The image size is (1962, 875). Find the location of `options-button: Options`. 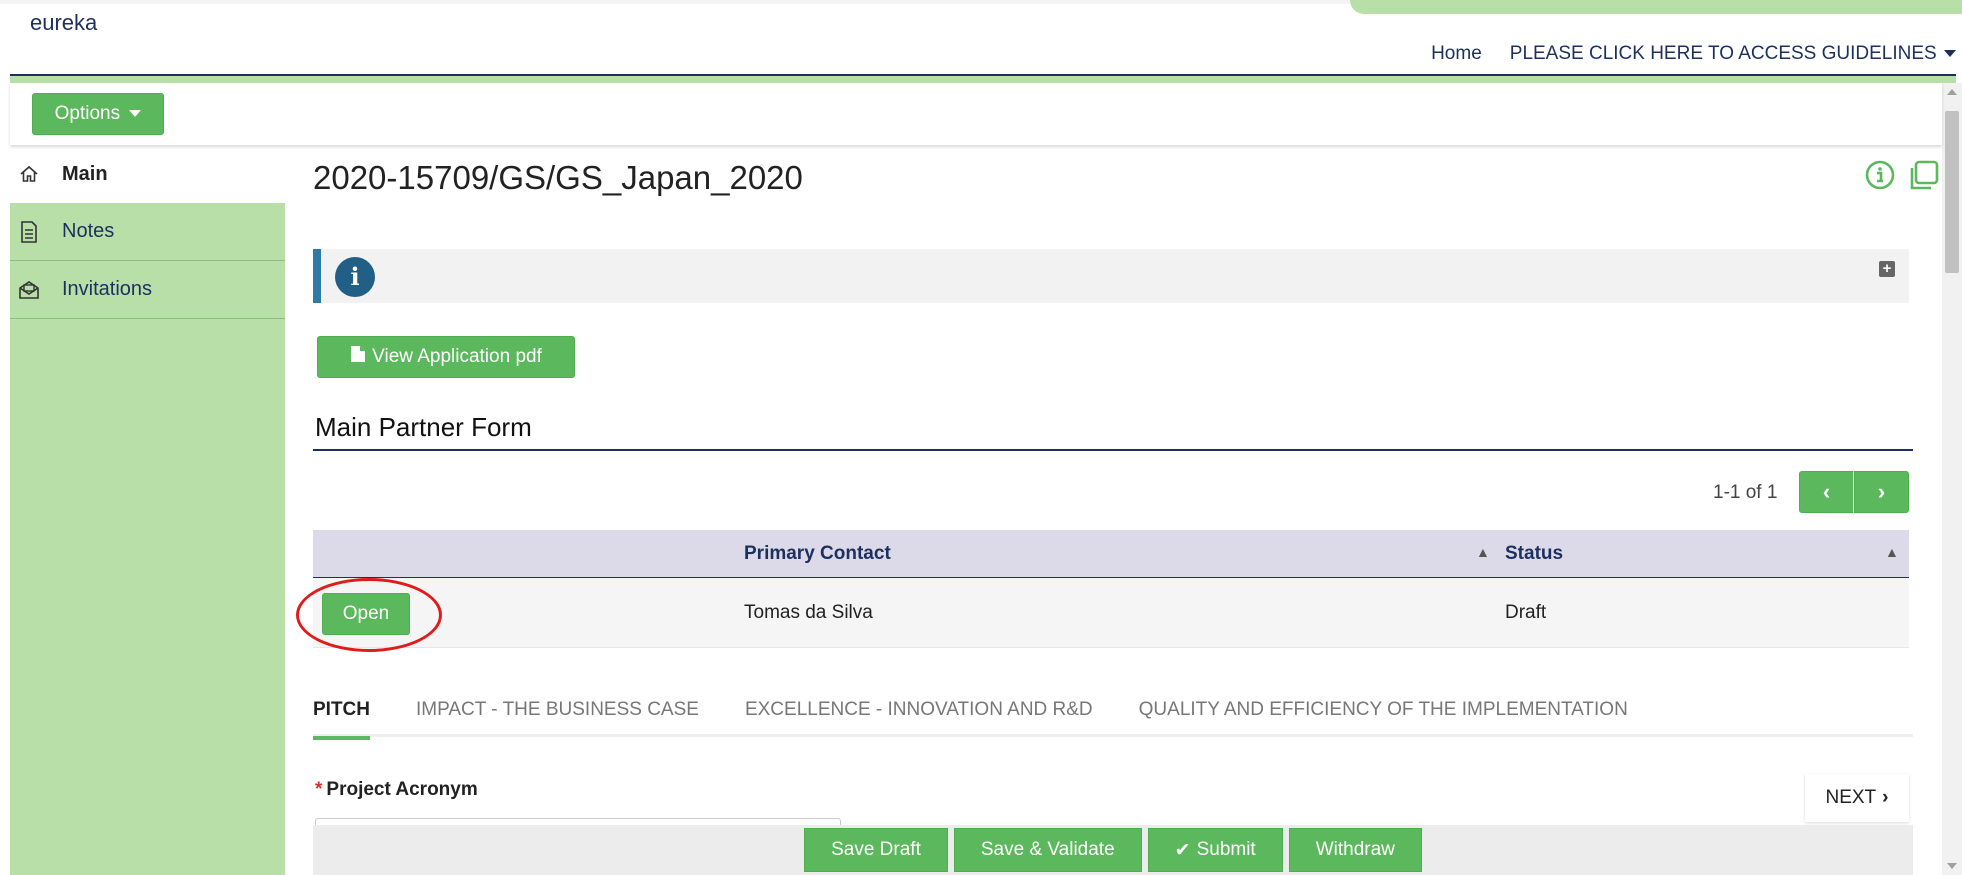

options-button: Options is located at coordinates (98, 114).